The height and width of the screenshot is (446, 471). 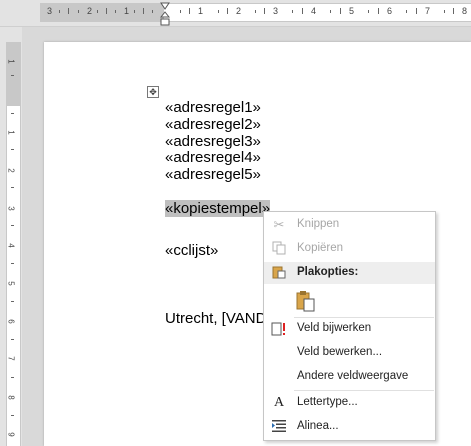 I want to click on ruler-margin, so click(x=13, y=74).